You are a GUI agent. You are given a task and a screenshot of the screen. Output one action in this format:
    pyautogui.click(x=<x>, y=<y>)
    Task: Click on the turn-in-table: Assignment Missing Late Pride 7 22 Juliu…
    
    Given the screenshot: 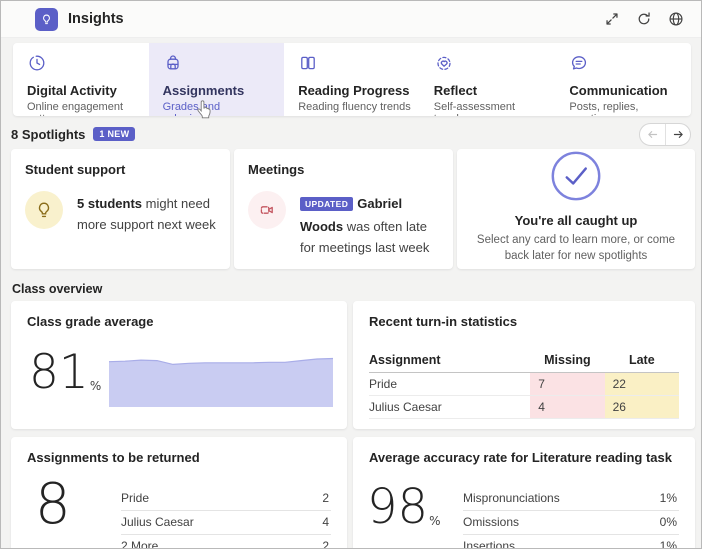 What is the action you would take?
    pyautogui.click(x=524, y=386)
    